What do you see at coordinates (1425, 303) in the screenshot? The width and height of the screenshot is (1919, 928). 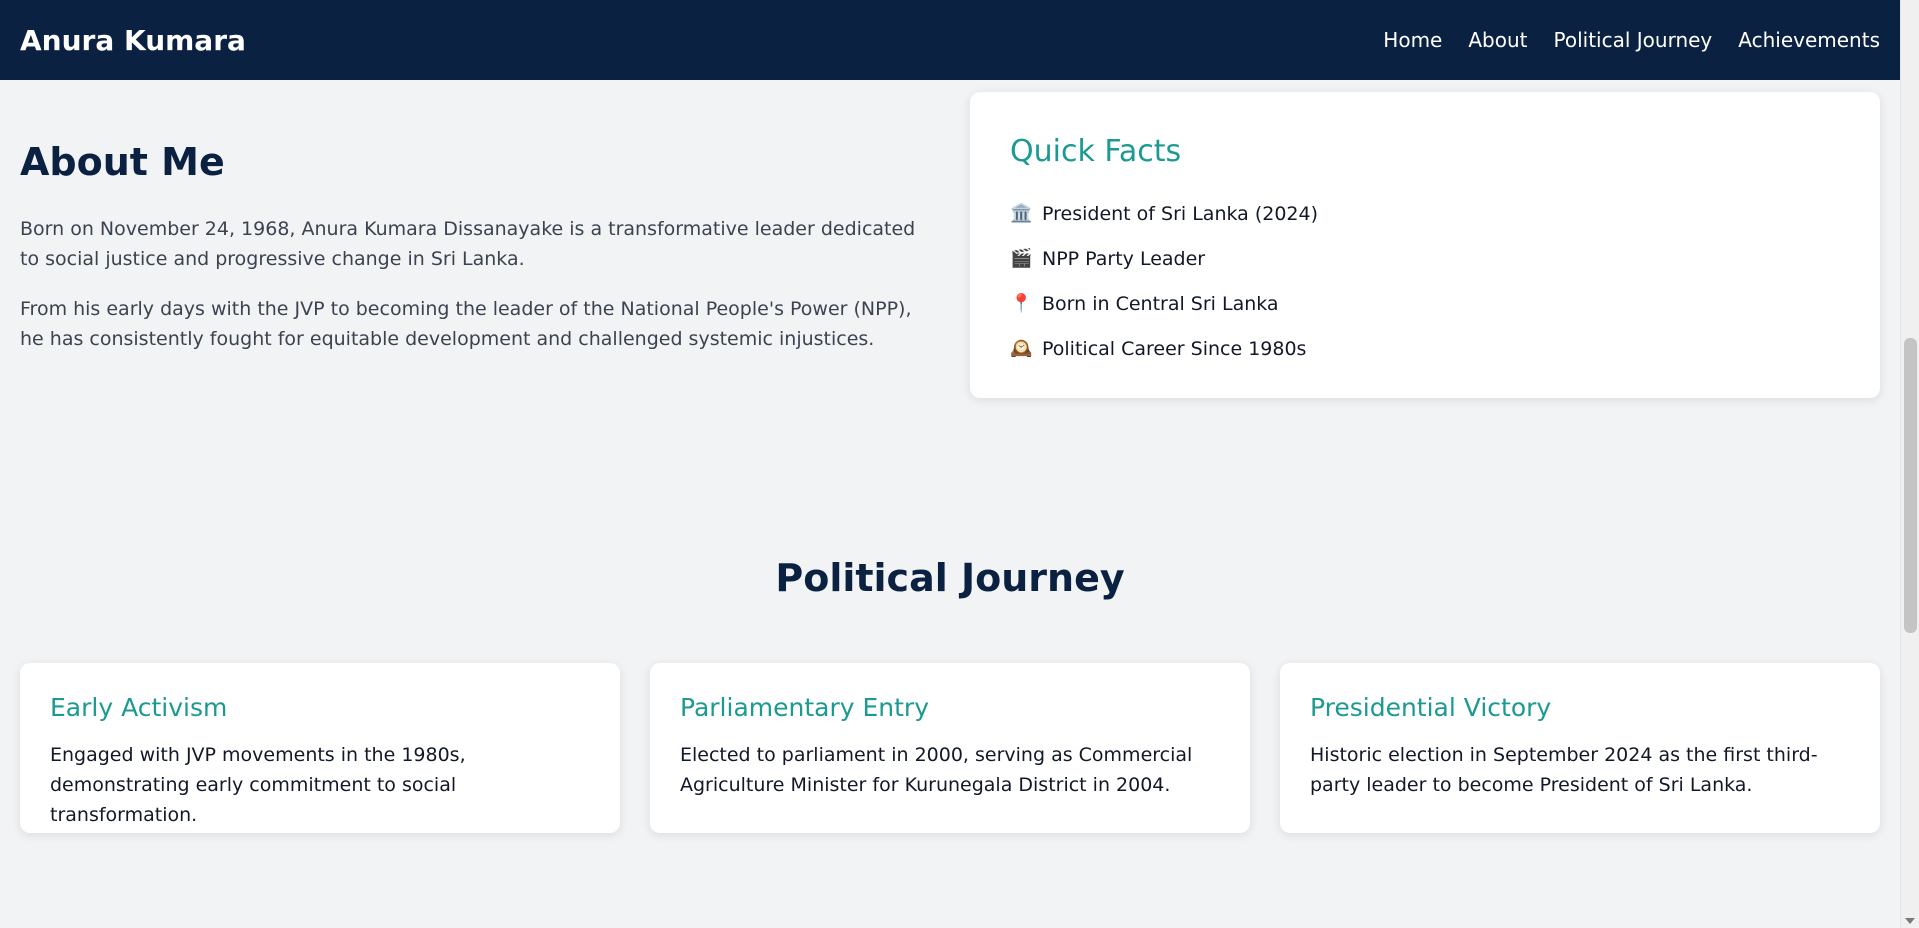 I see `fact-item: 📍 Born in Central Sri Lanka` at bounding box center [1425, 303].